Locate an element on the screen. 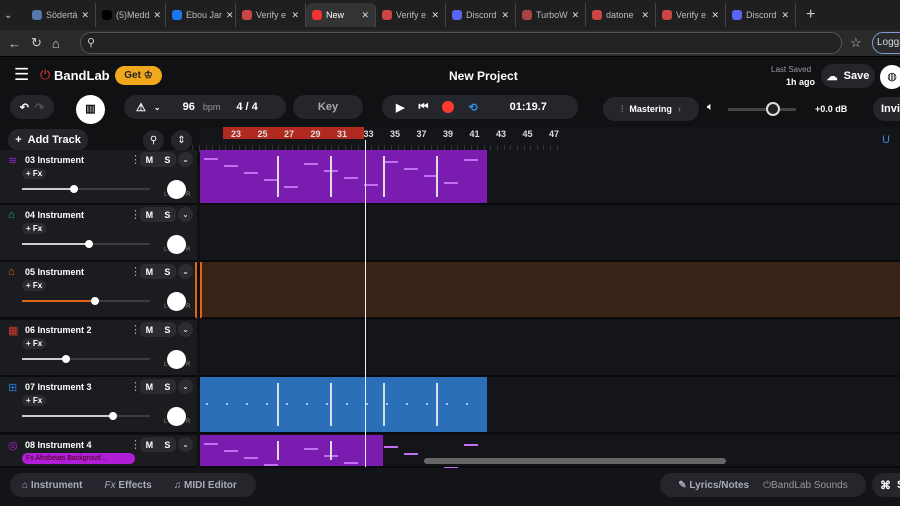 This screenshot has height=506, width=900. undo-icon: ↶ is located at coordinates (24, 107).